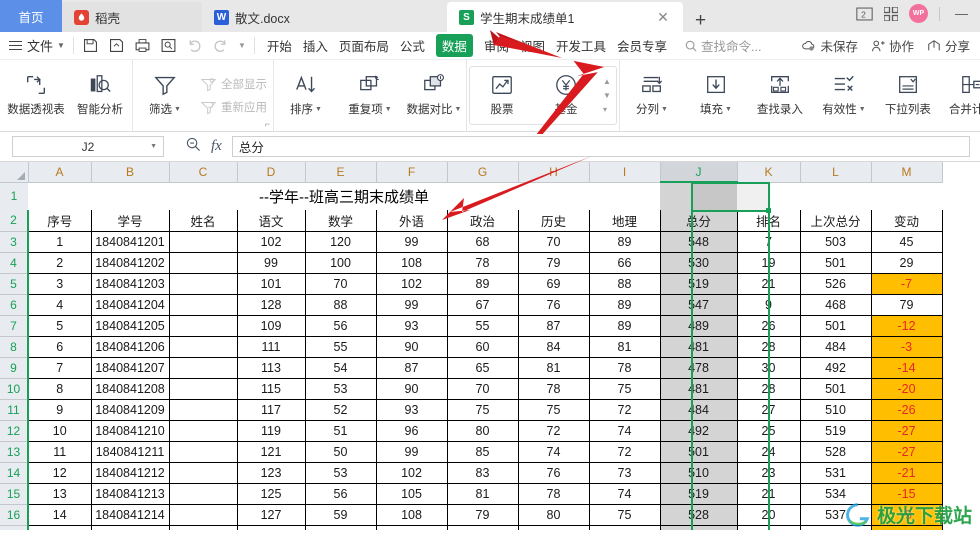  Describe the element at coordinates (699, 515) in the screenshot. I see `table-cell: 528` at that location.